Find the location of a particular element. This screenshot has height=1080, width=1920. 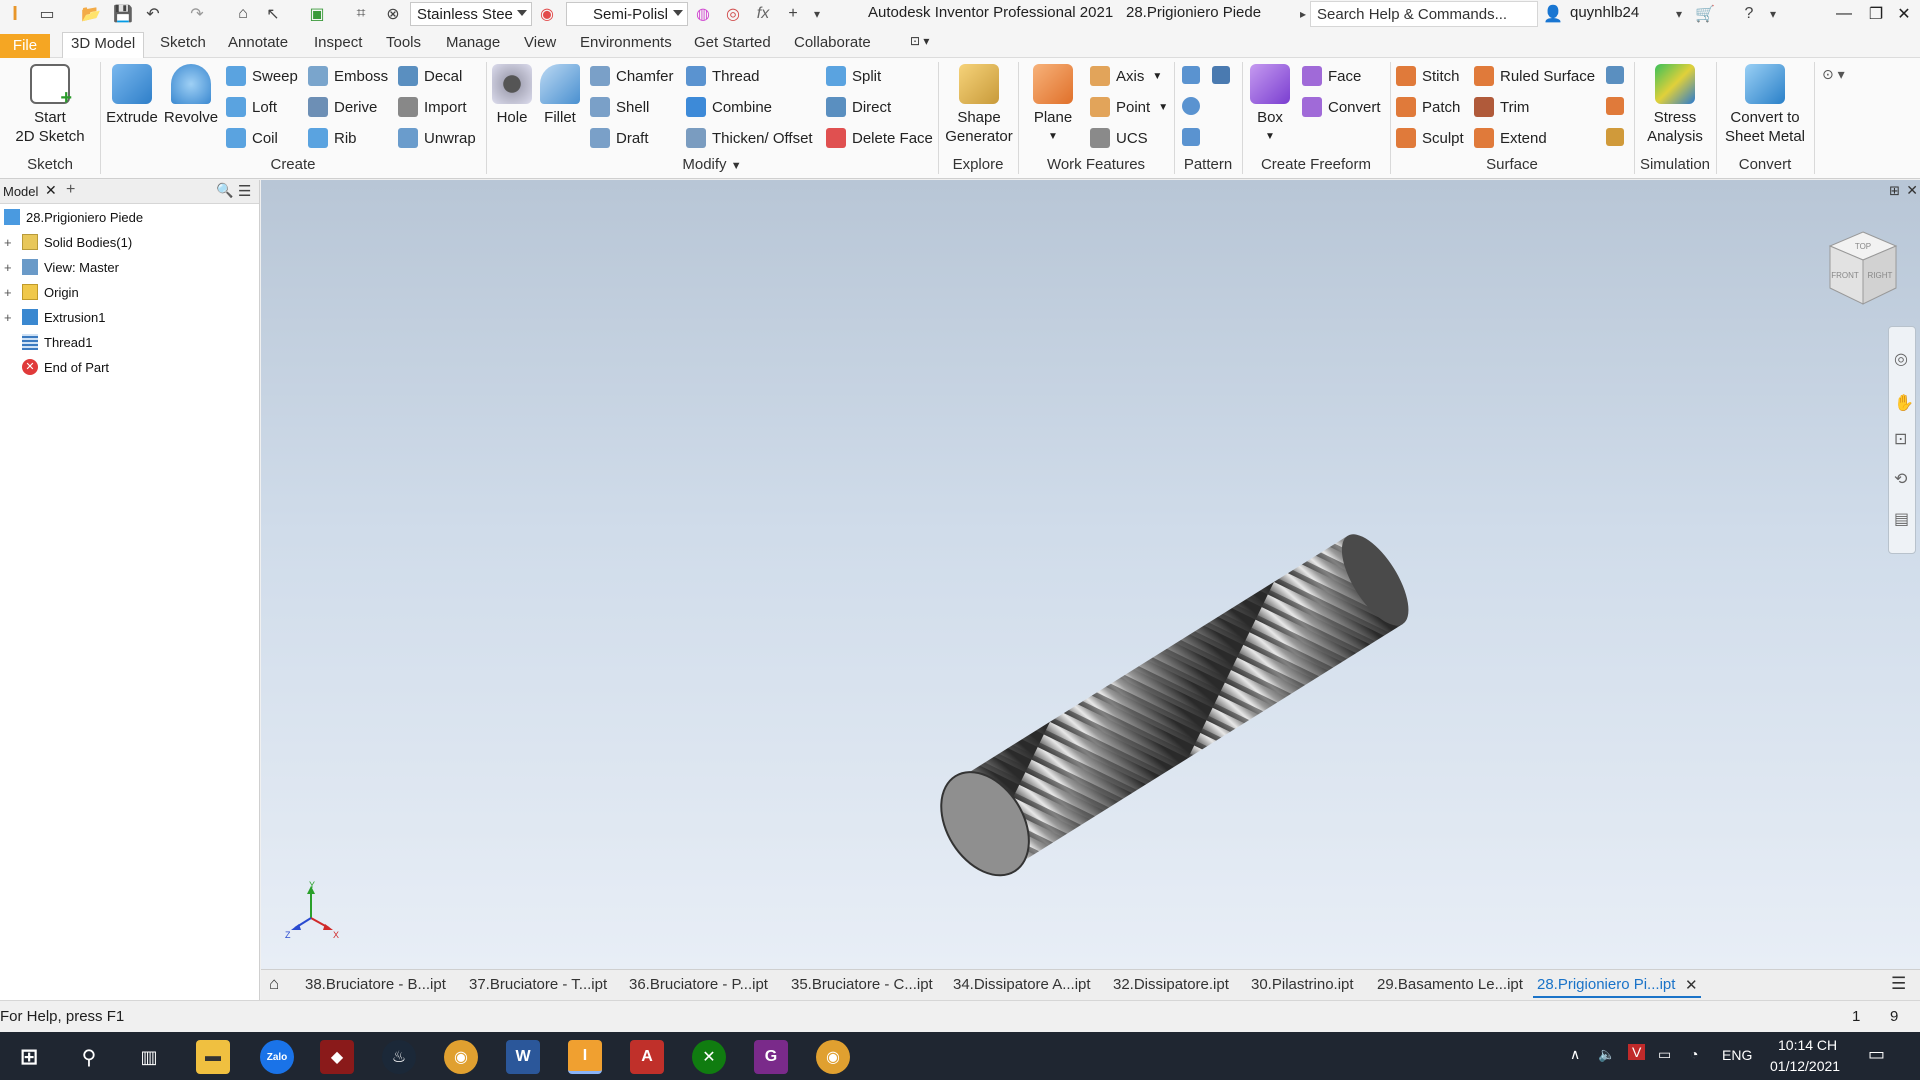

adjust-appearance-icon: ◍ is located at coordinates (703, 14).